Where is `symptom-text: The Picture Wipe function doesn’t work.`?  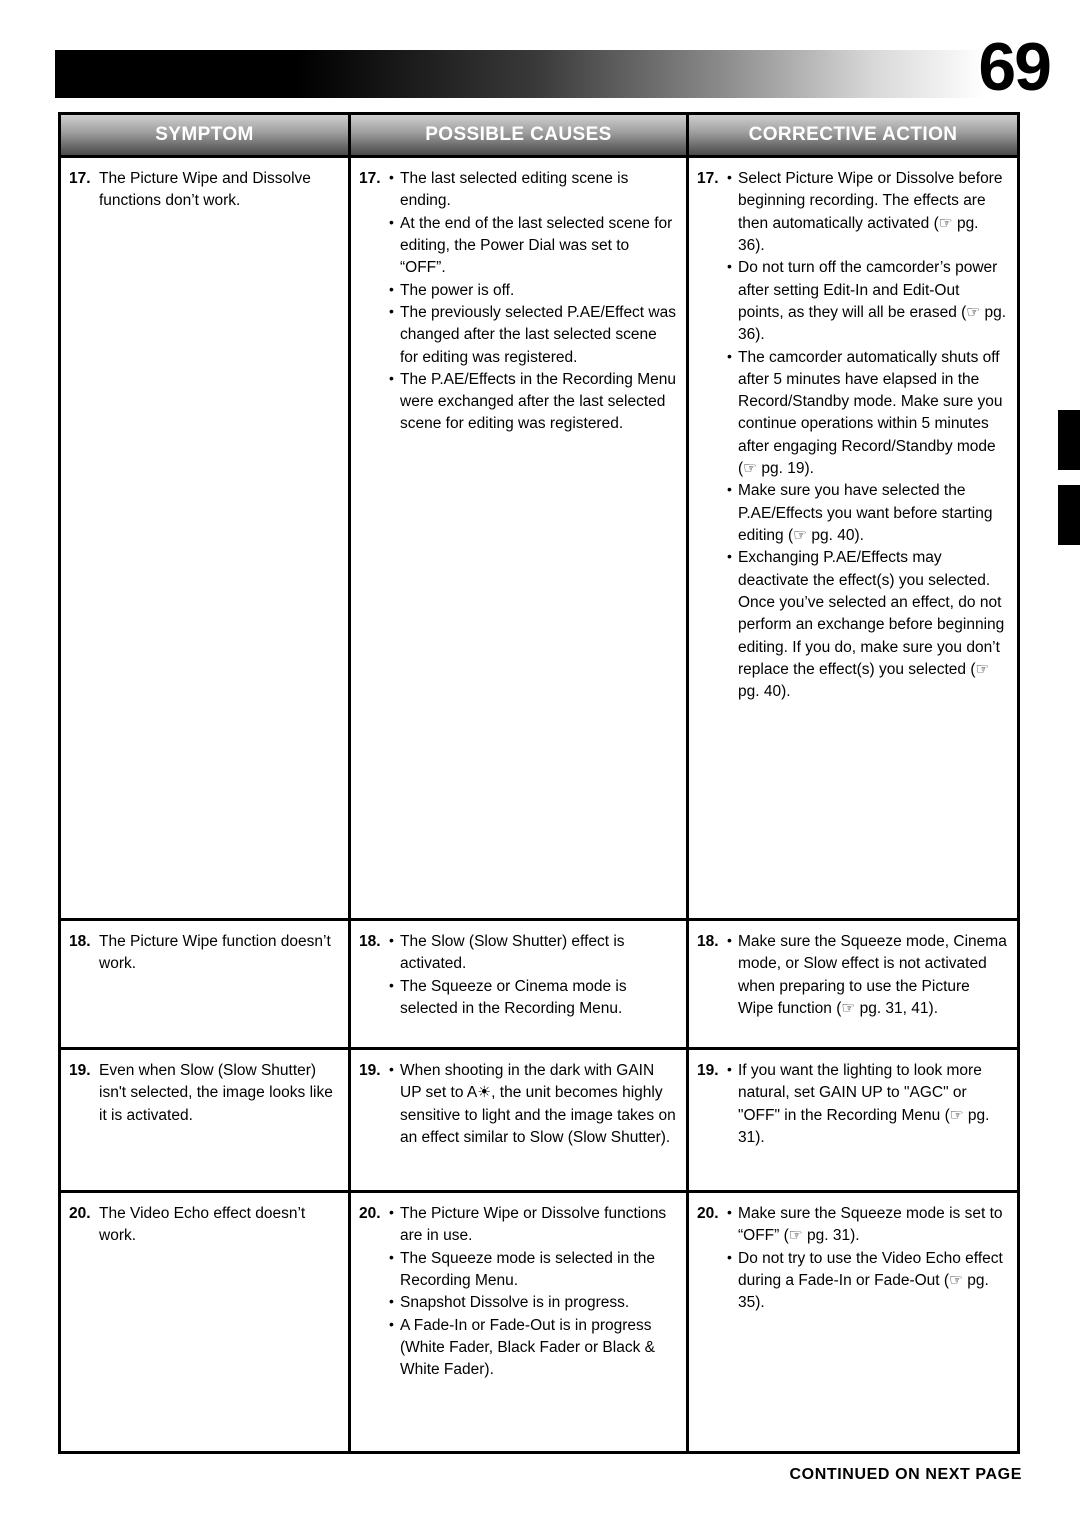 symptom-text: The Picture Wipe function doesn’t work. is located at coordinates (215, 953).